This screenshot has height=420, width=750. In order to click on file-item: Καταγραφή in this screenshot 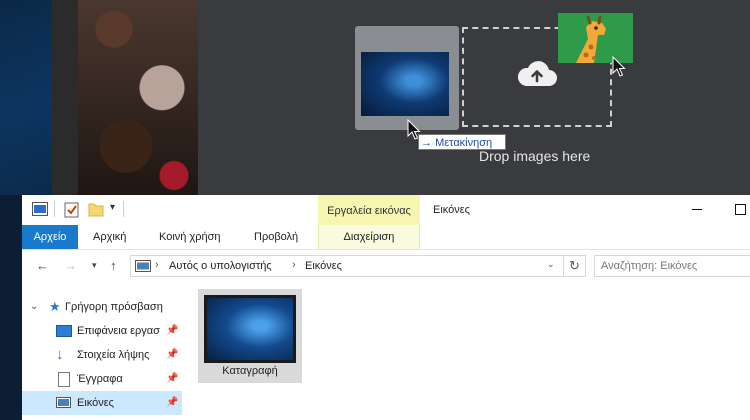, I will do `click(250, 336)`.